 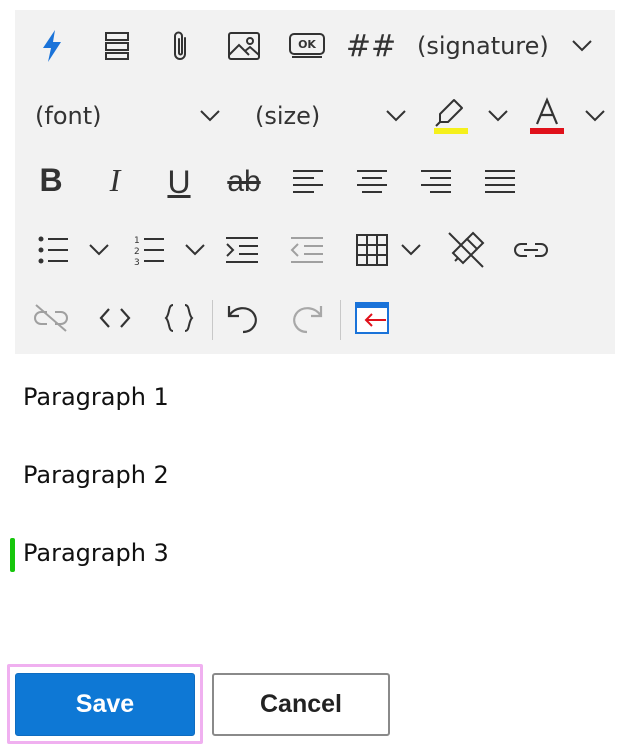 I want to click on redo-button, so click(x=307, y=318).